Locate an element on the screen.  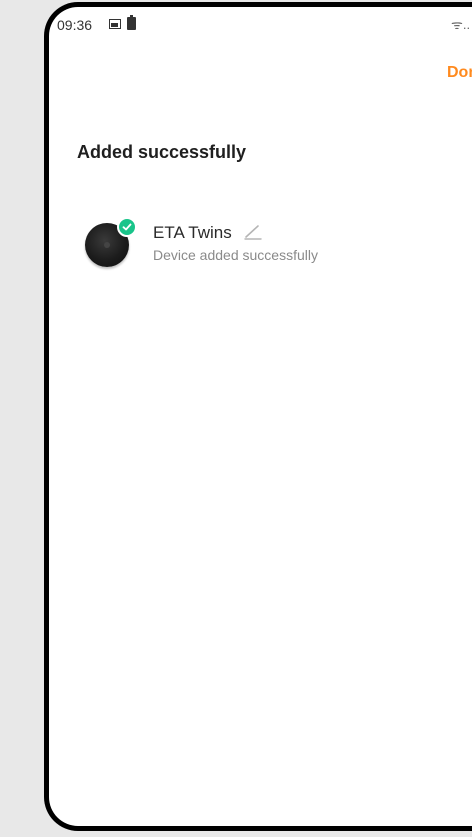
done-button: Done is located at coordinates (459, 73).